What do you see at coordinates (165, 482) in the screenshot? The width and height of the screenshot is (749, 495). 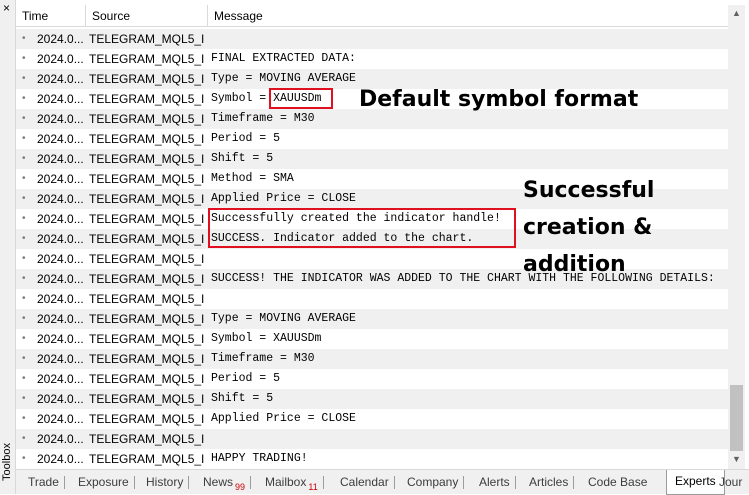 I see `tab-label: History` at bounding box center [165, 482].